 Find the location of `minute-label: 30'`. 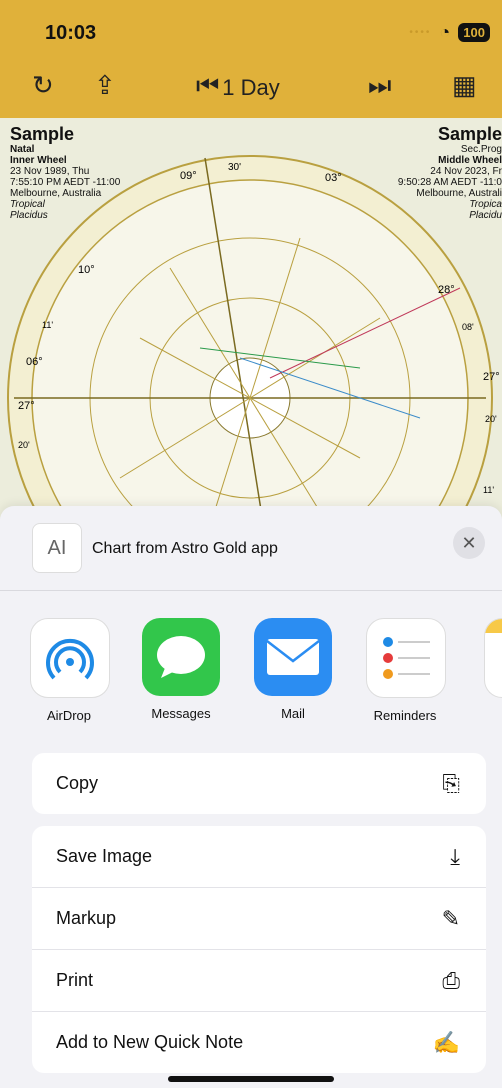

minute-label: 30' is located at coordinates (235, 167).